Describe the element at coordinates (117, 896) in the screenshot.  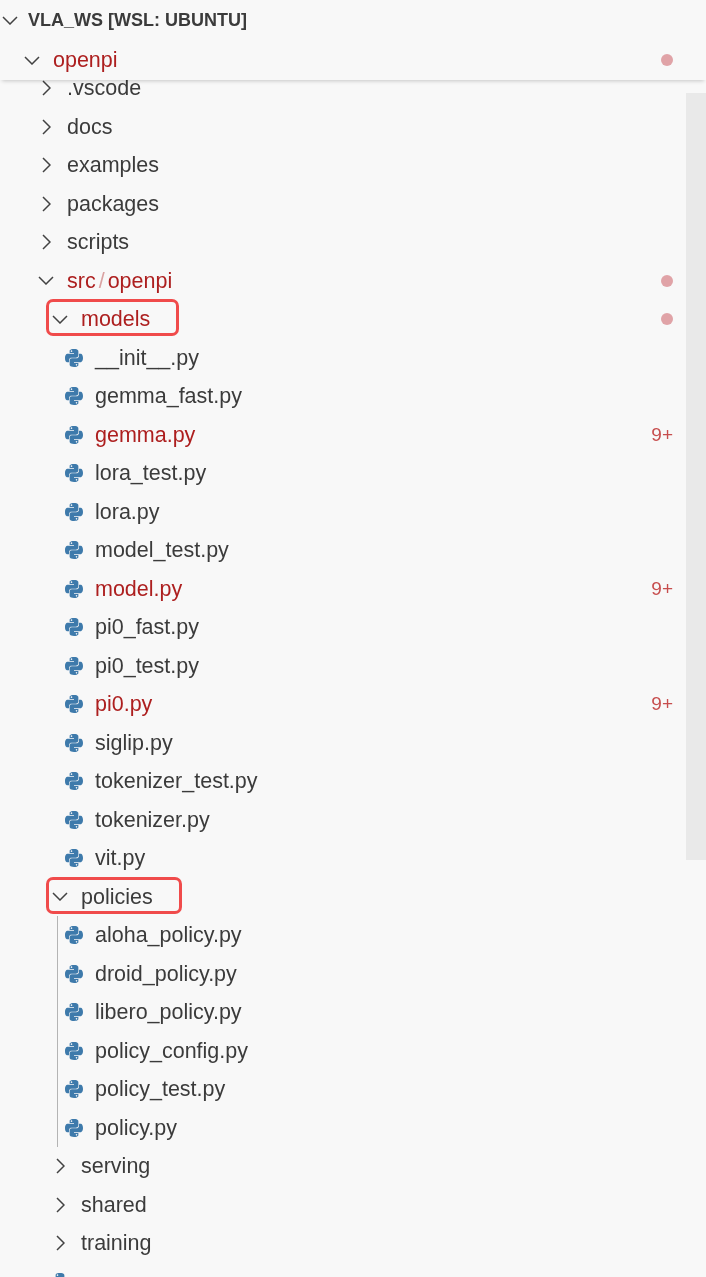
I see `folder-name: policies` at that location.